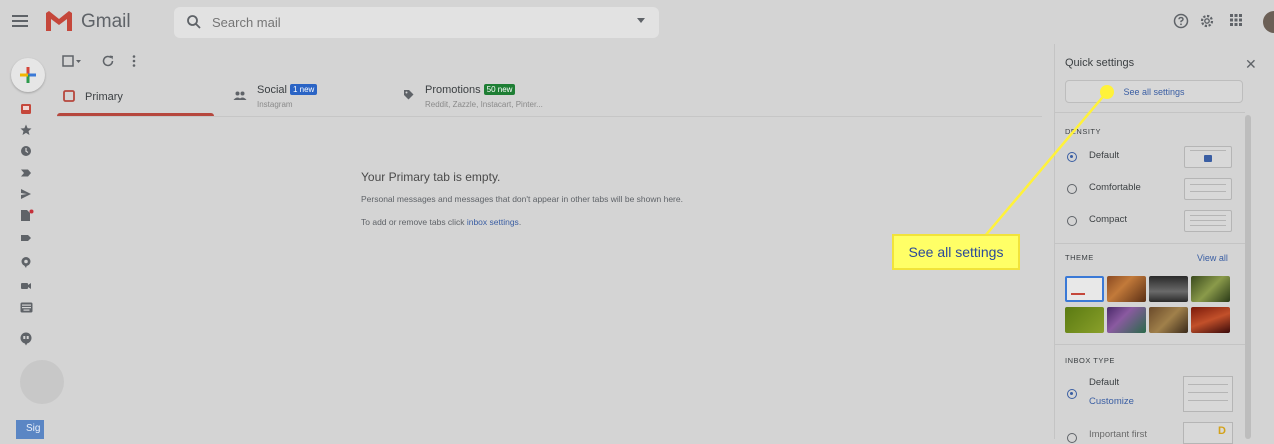  I want to click on view-all-themes-link: View all, so click(1212, 258).